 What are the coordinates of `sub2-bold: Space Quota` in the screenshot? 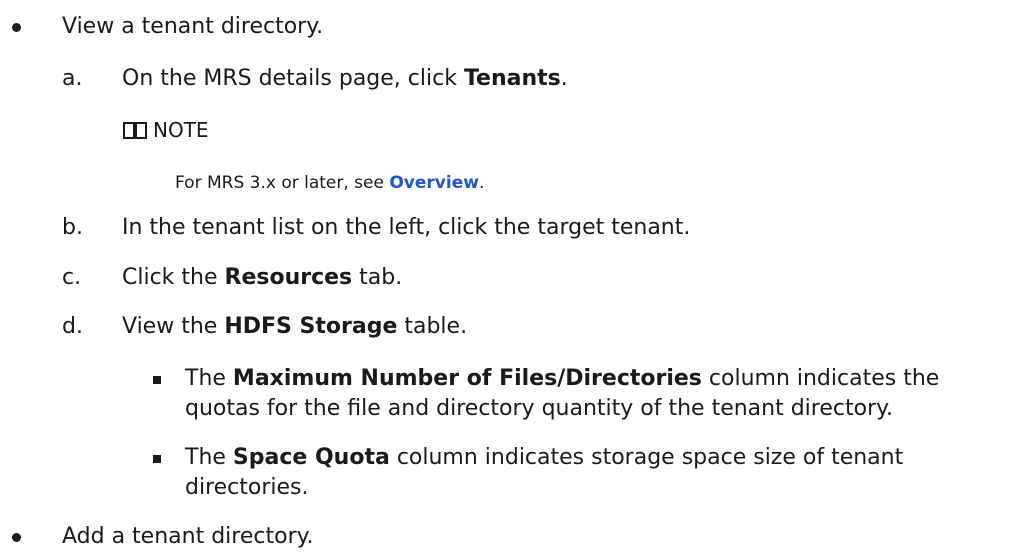 It's located at (311, 457).